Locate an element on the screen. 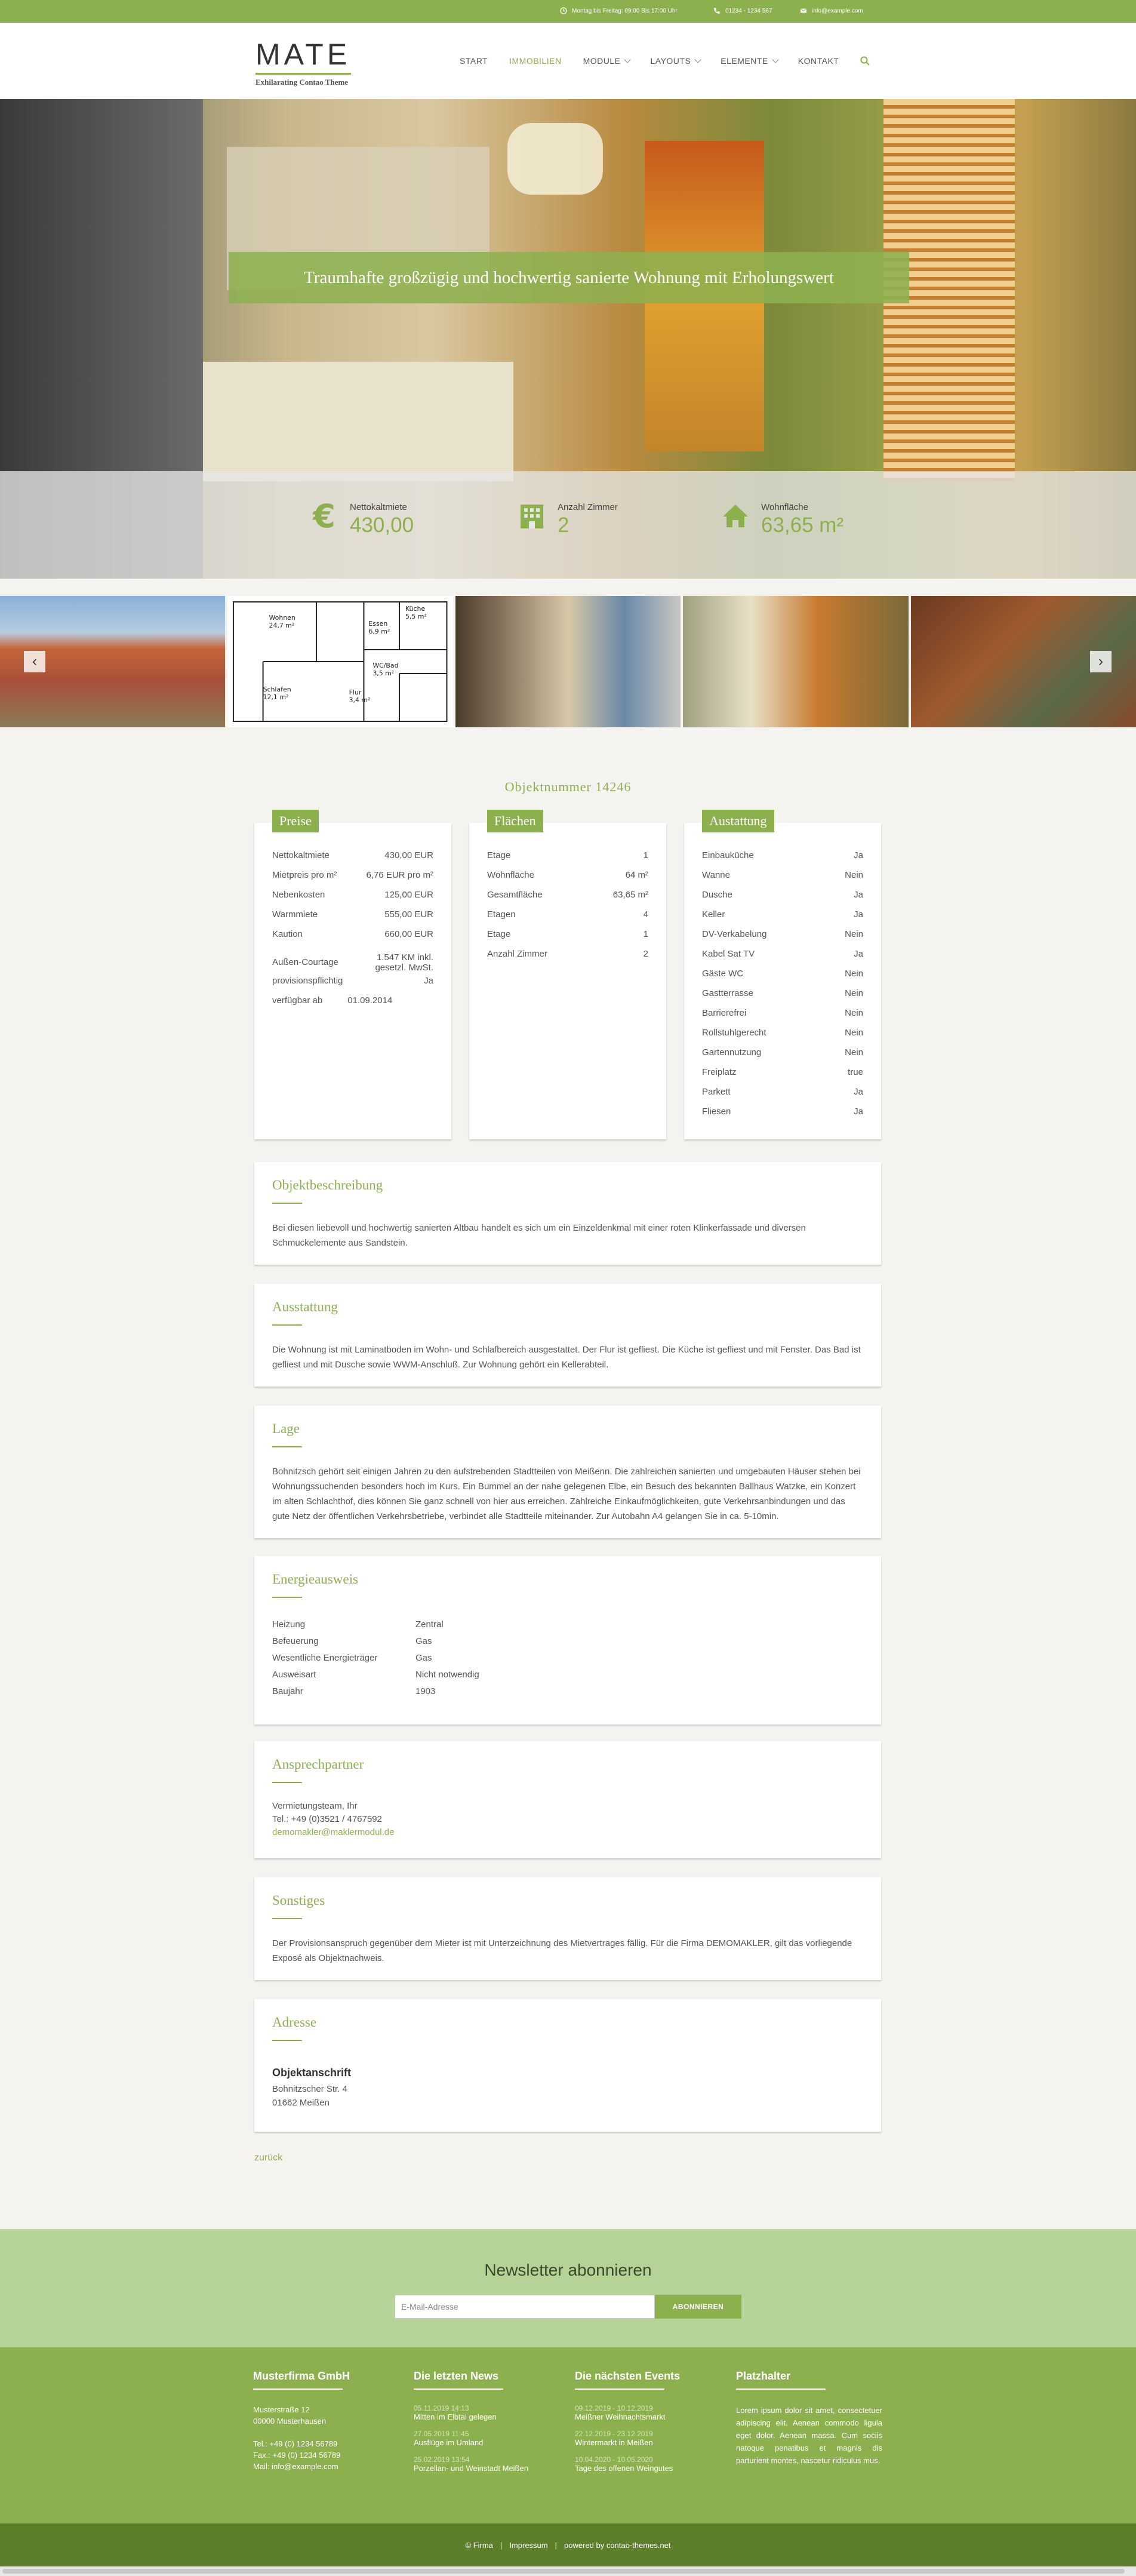 The height and width of the screenshot is (2576, 1136). section-title: Sonstiges is located at coordinates (298, 1900).